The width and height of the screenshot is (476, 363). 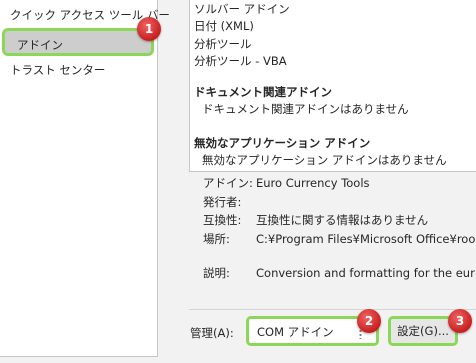 I want to click on group-empty-text: 無効なアプリケーション アドインはありません, so click(x=324, y=160).